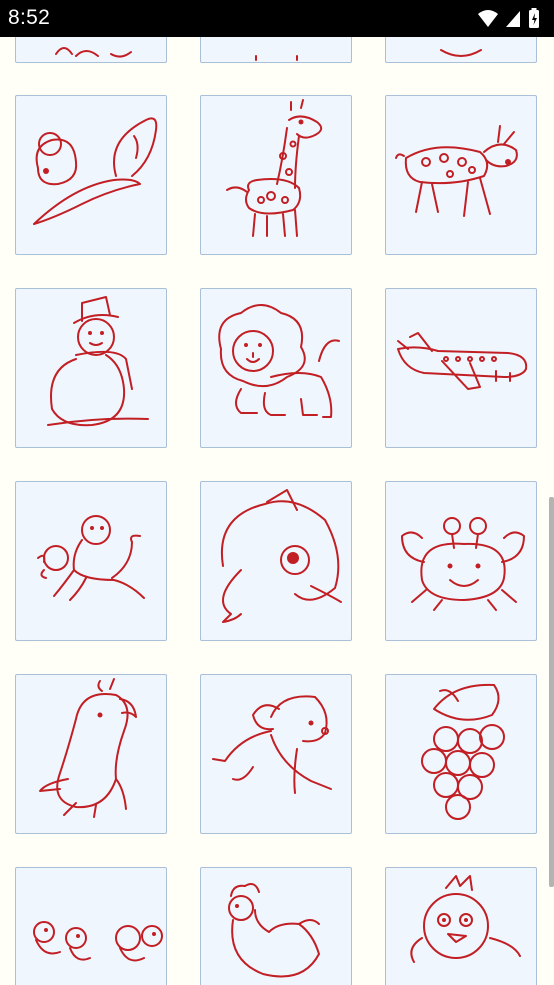 This screenshot has width=554, height=985. Describe the element at coordinates (279, 361) in the screenshot. I see `lion-drawing` at that location.